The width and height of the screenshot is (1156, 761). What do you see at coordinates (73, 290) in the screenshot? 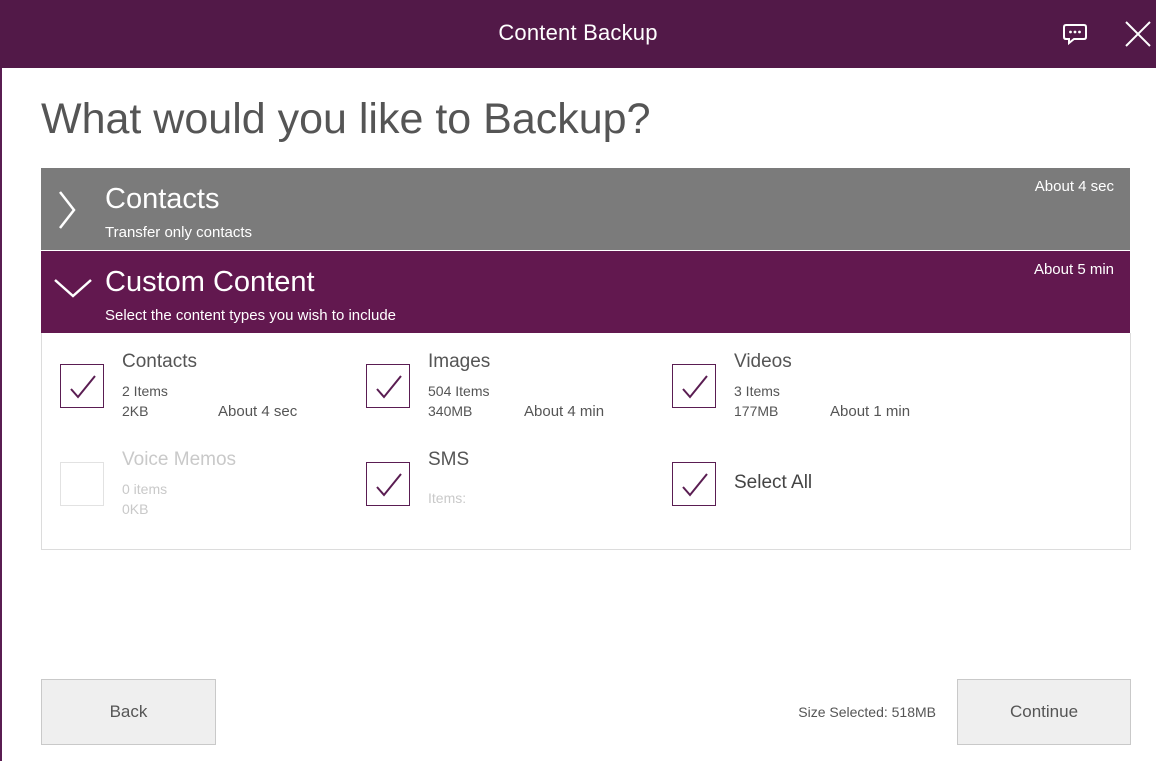
I see `chevron-down-icon` at bounding box center [73, 290].